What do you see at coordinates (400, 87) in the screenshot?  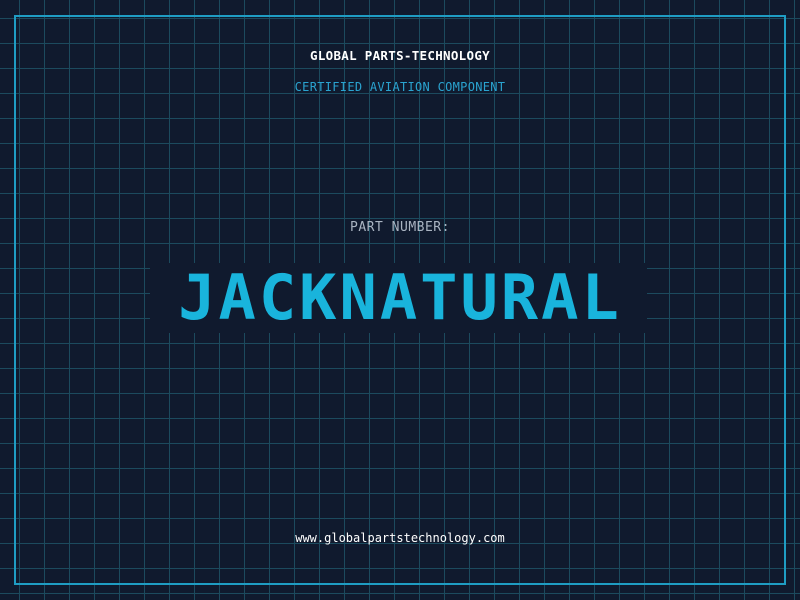 I see `brand-subtitle: CERTIFIED AVIATION COMPONENT` at bounding box center [400, 87].